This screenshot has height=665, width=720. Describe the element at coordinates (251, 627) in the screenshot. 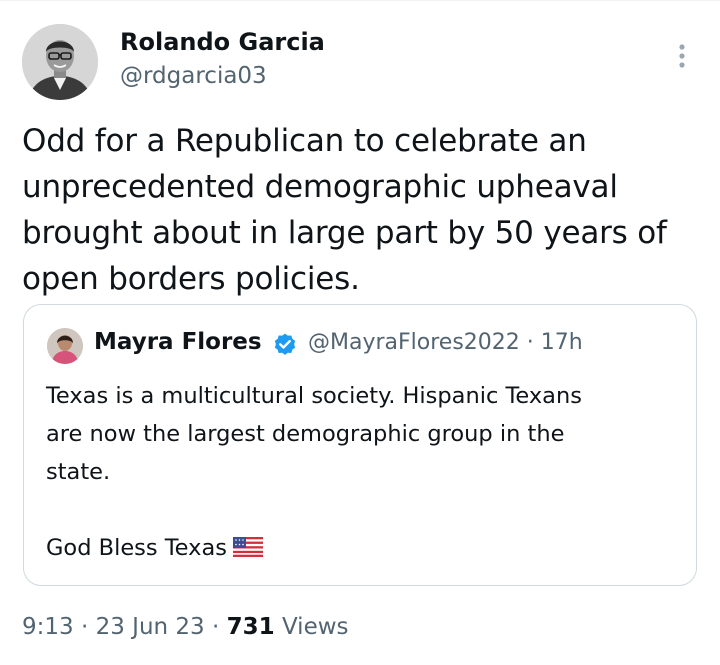

I see `views-count: 731` at that location.